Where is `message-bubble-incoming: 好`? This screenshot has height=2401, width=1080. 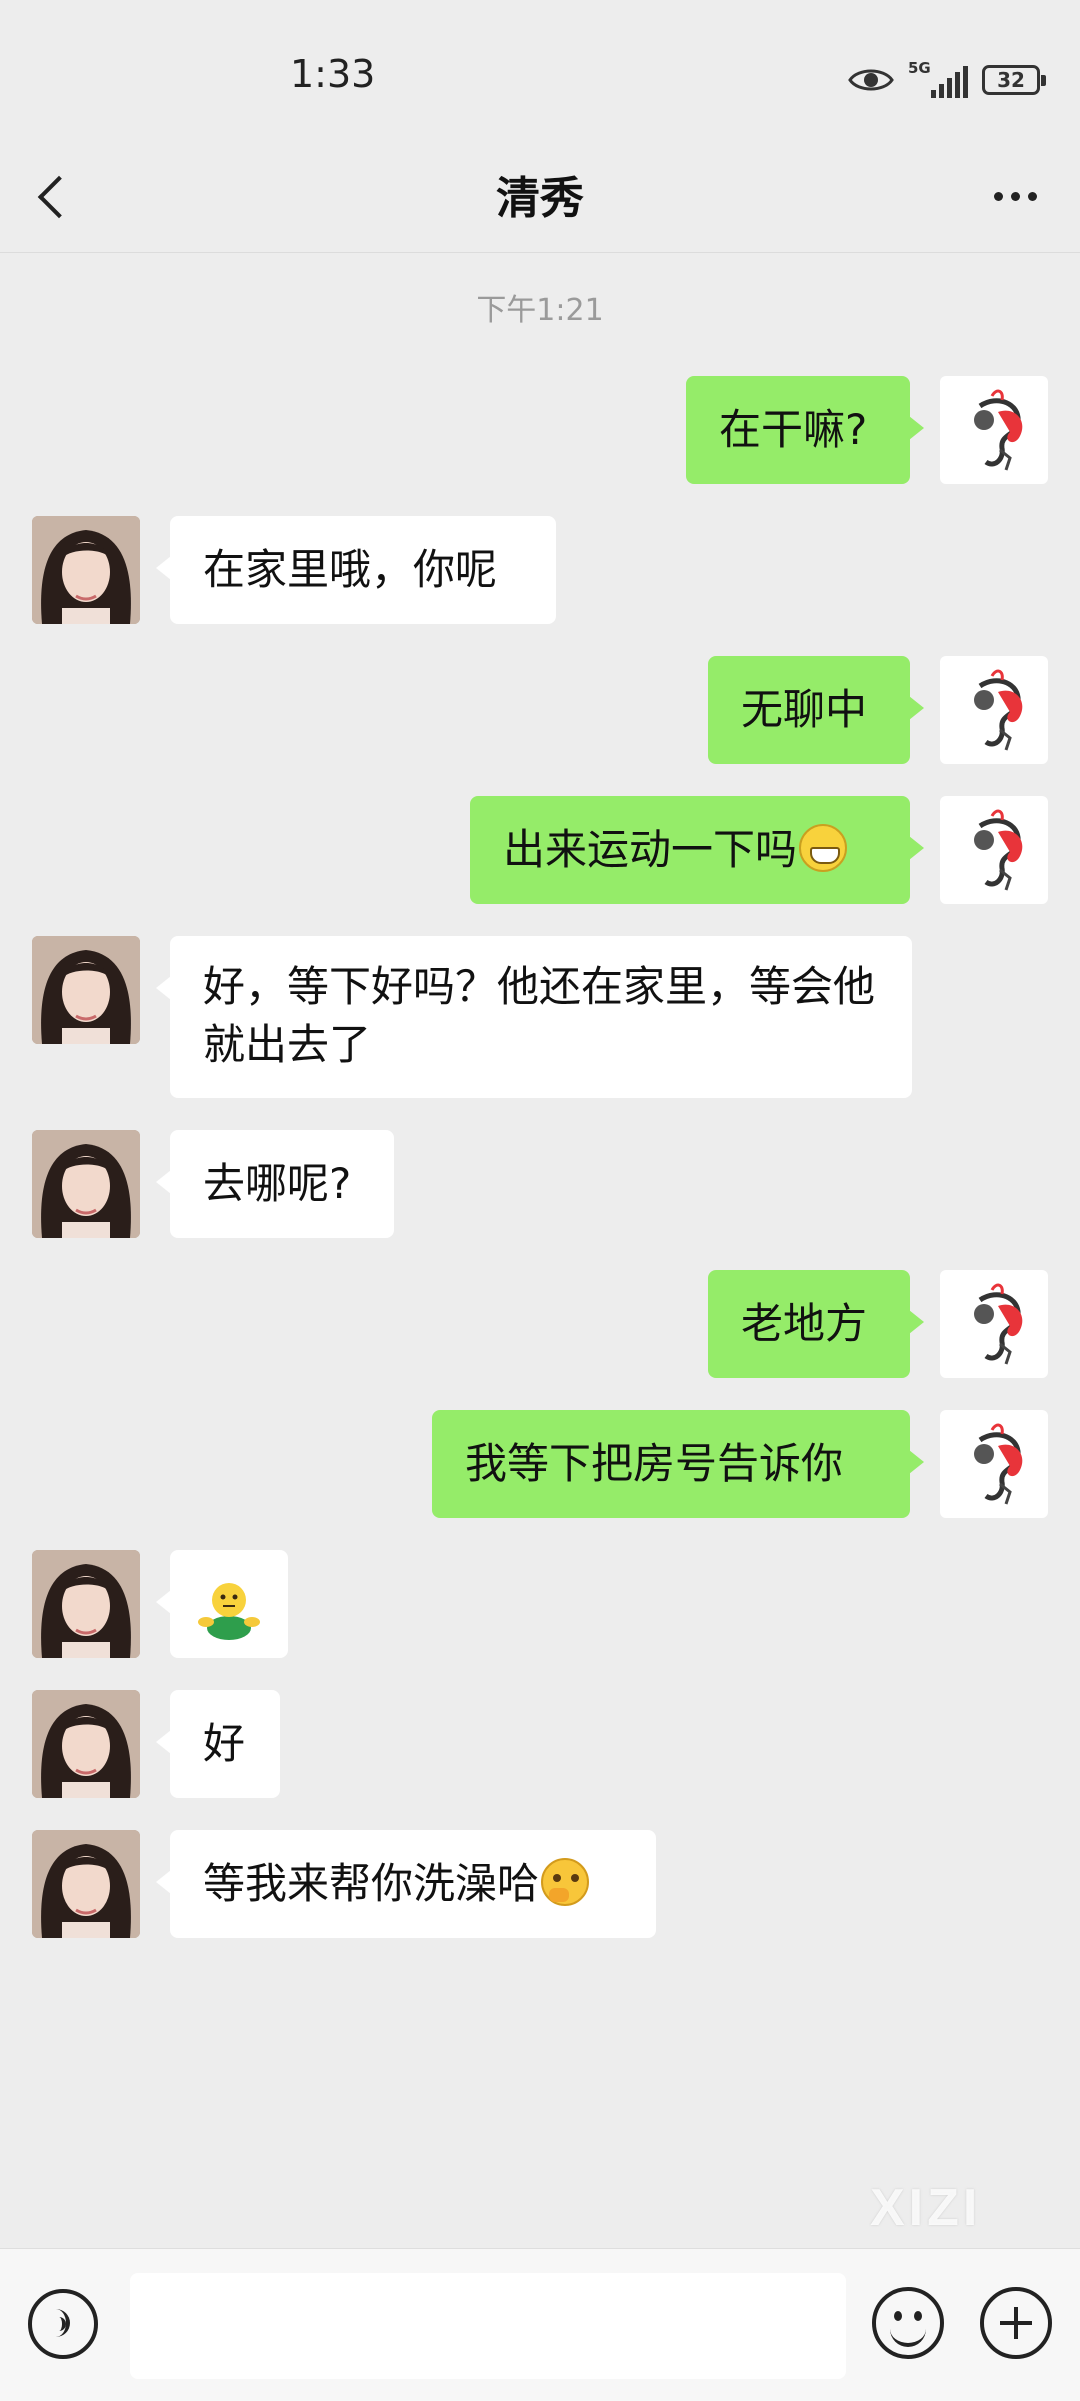 message-bubble-incoming: 好 is located at coordinates (218, 1744).